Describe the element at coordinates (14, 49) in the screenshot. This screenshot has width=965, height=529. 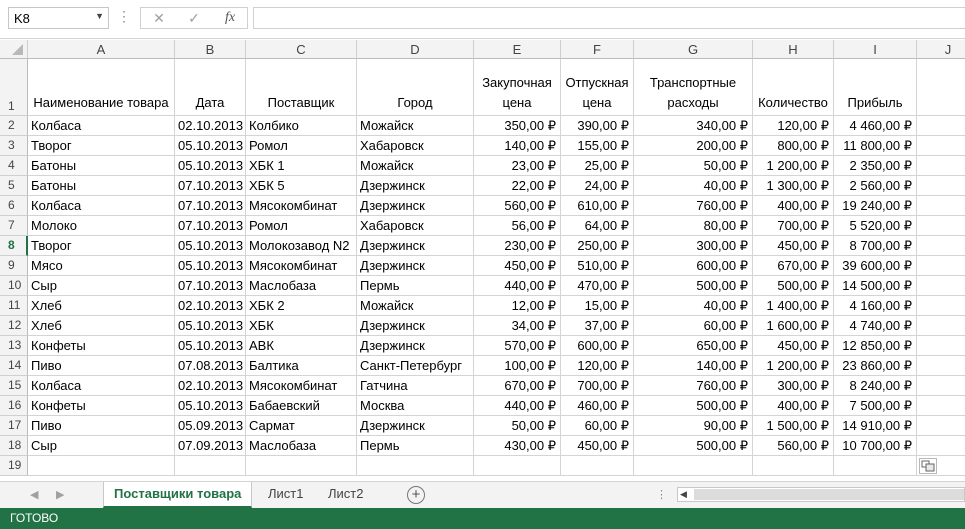
I see `select-all-corner` at that location.